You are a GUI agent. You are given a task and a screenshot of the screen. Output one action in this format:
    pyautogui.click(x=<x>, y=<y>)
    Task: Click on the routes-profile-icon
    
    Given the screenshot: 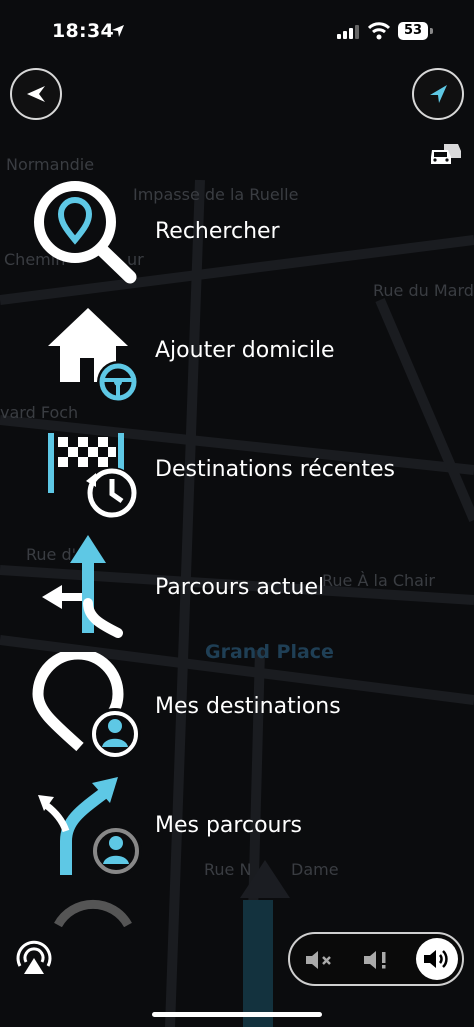 What is the action you would take?
    pyautogui.click(x=90, y=827)
    